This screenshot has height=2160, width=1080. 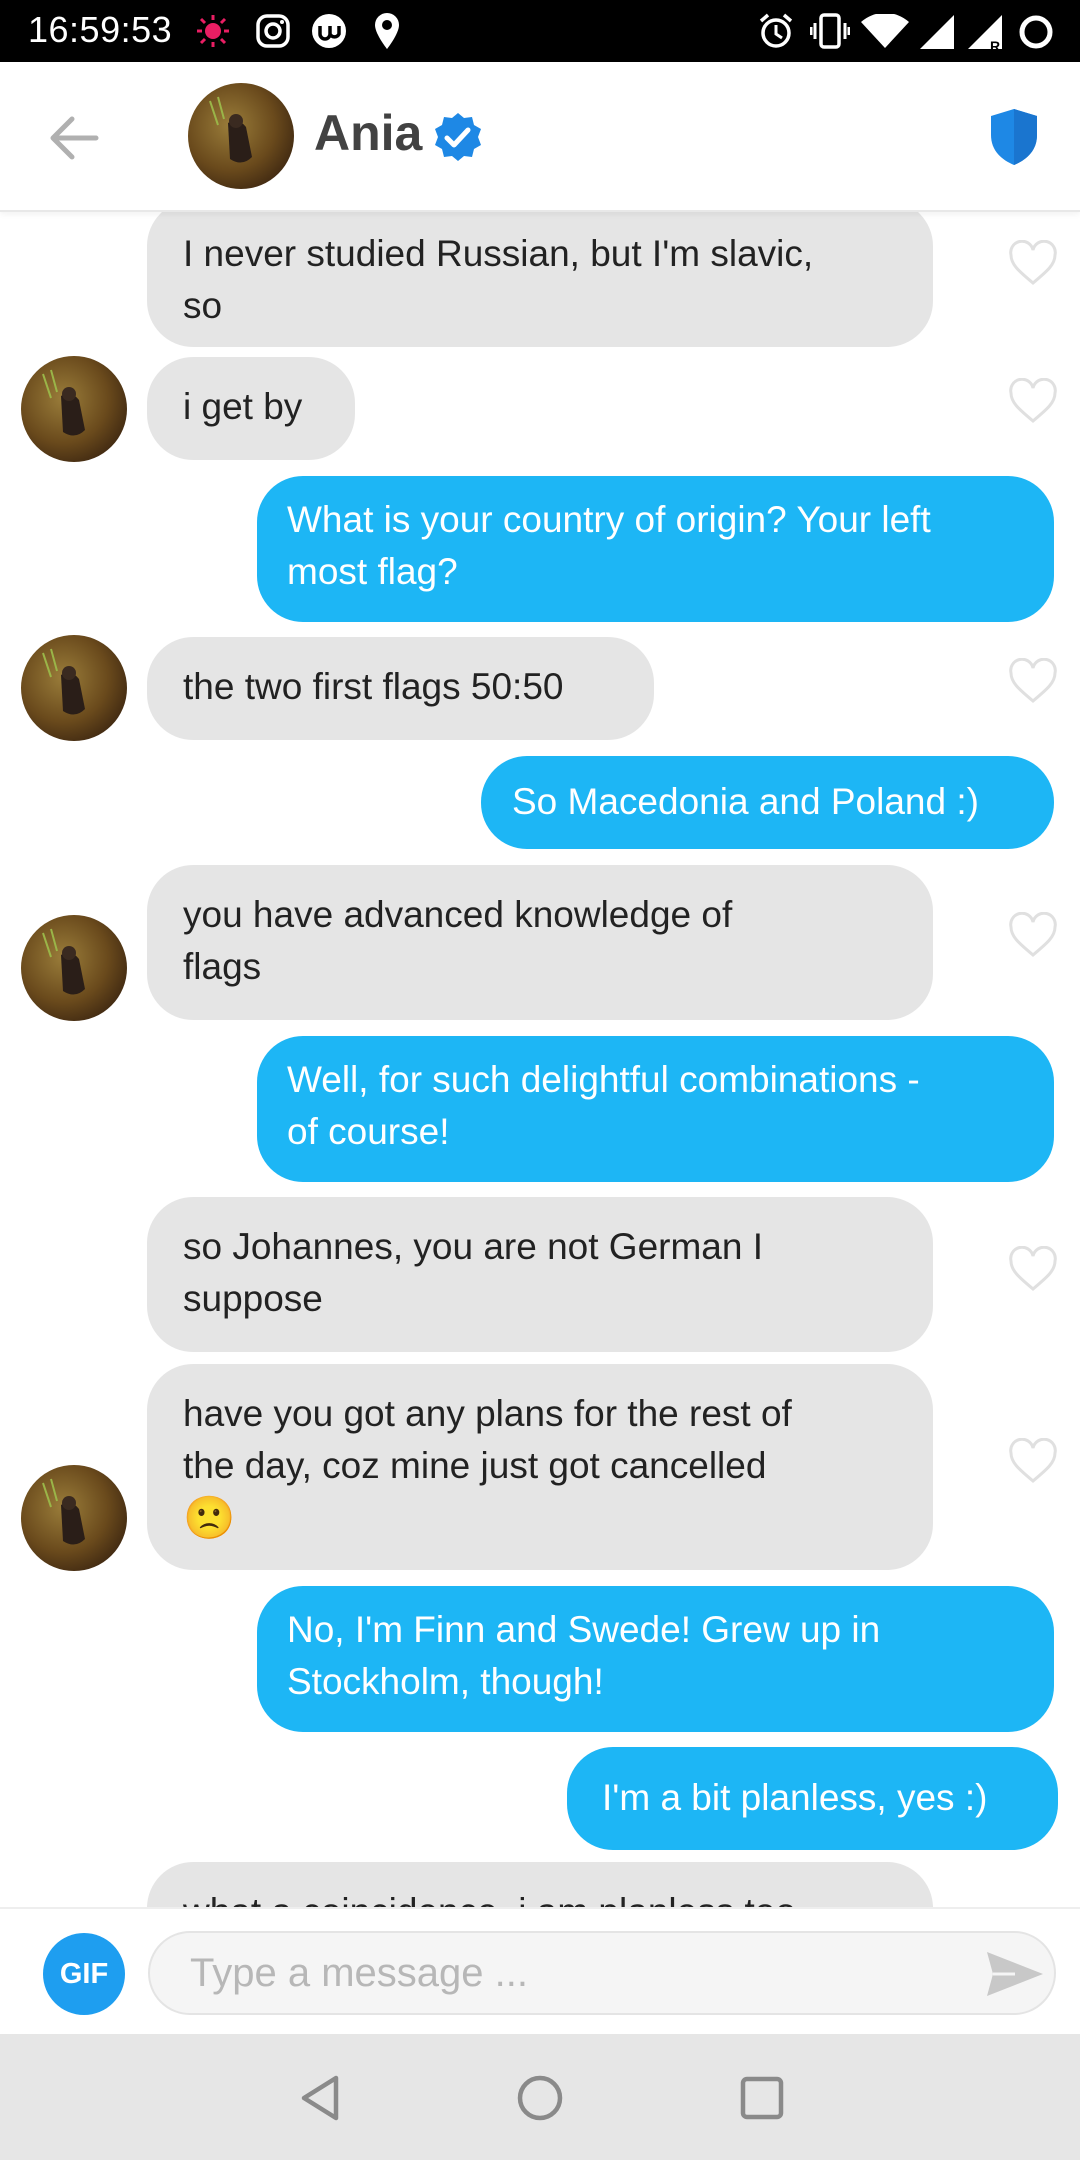 What do you see at coordinates (445, 1681) in the screenshot?
I see `message-text: Stockholm, though!` at bounding box center [445, 1681].